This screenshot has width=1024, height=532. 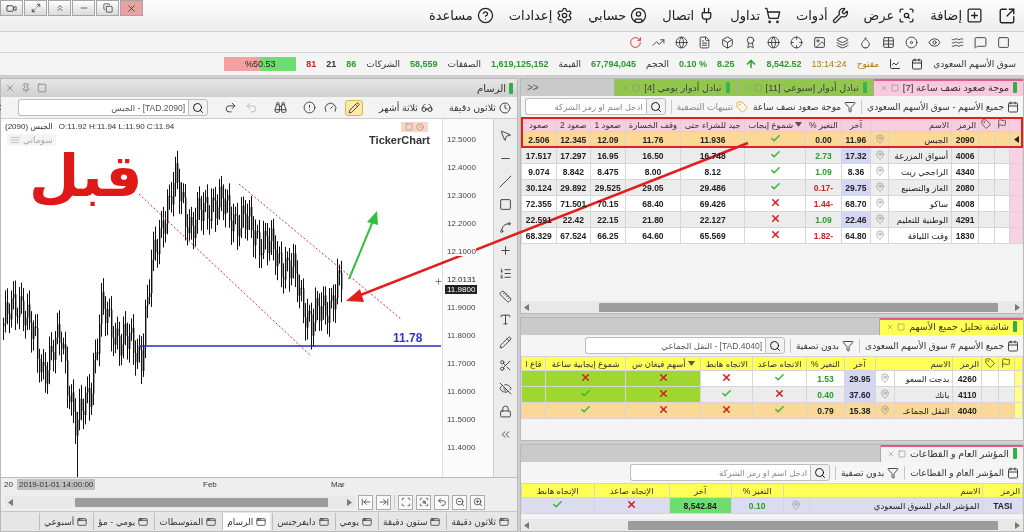 What do you see at coordinates (83, 8) in the screenshot?
I see `minimize-button` at bounding box center [83, 8].